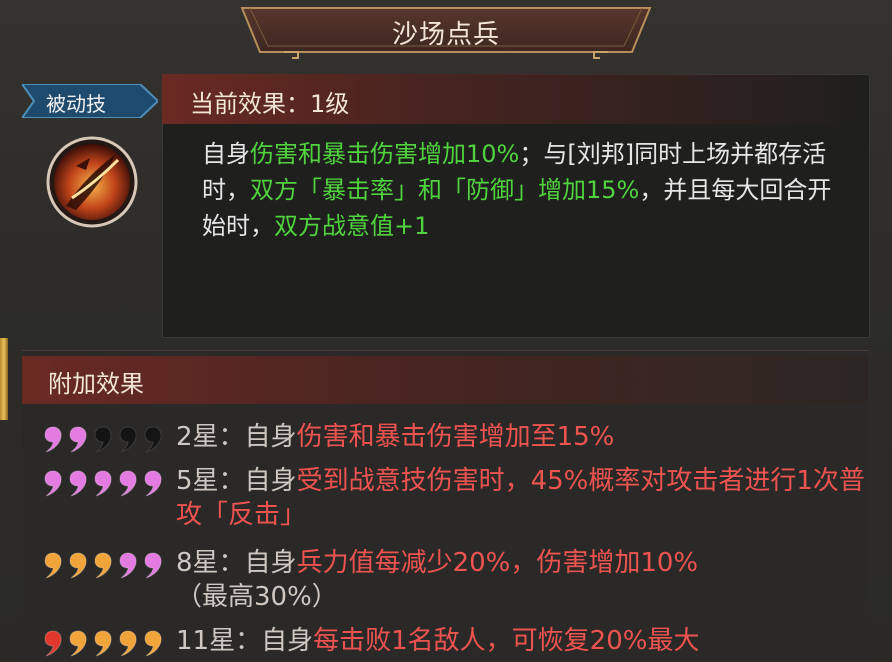 Image resolution: width=892 pixels, height=662 pixels. Describe the element at coordinates (92, 182) in the screenshot. I see `sword-slash-icon` at that location.